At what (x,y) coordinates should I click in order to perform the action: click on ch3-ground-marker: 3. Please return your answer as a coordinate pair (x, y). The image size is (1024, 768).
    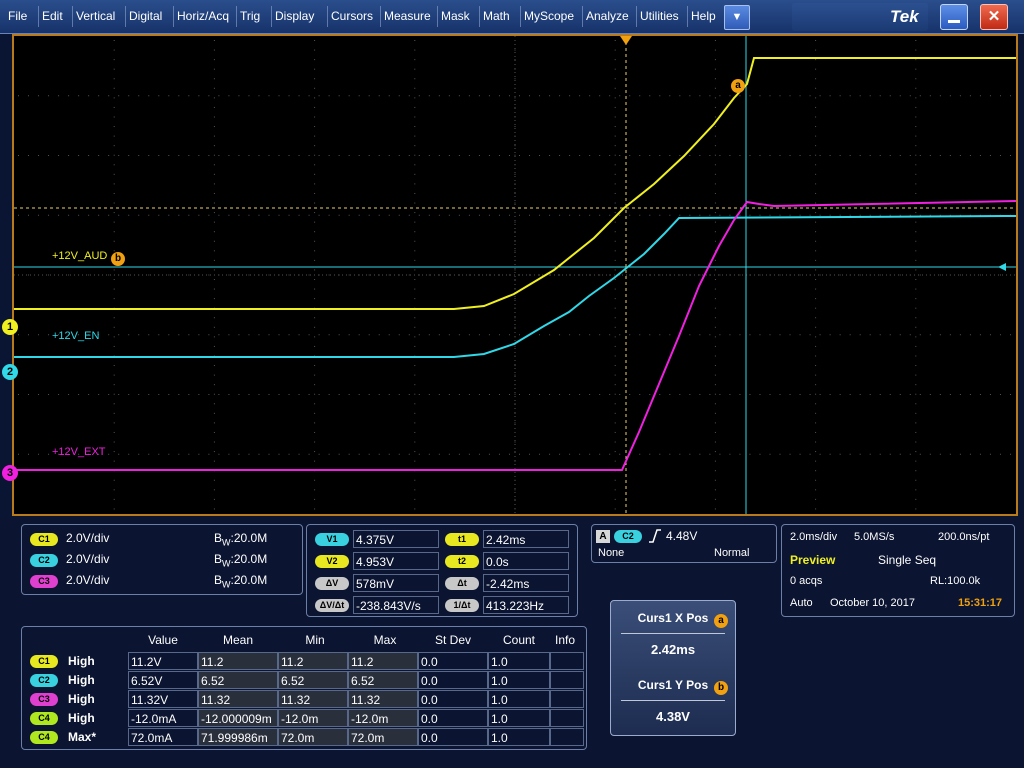
    Looking at the image, I should click on (10, 473).